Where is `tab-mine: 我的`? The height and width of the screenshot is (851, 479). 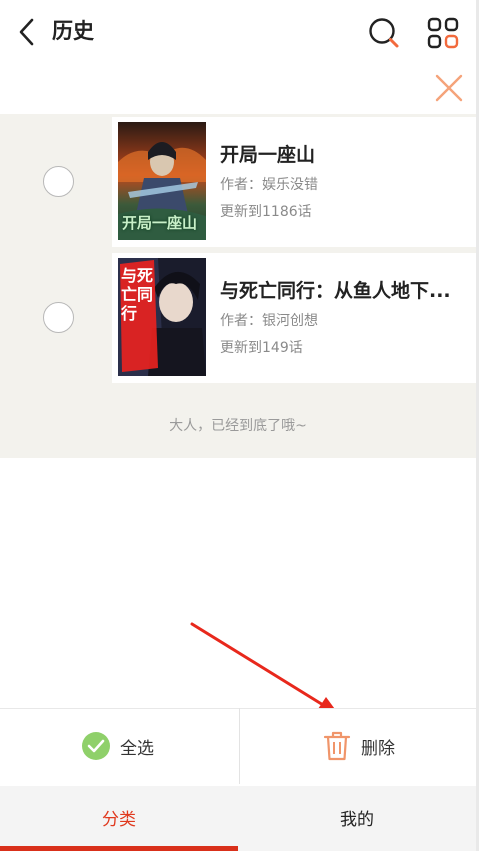
tab-mine: 我的 is located at coordinates (357, 817).